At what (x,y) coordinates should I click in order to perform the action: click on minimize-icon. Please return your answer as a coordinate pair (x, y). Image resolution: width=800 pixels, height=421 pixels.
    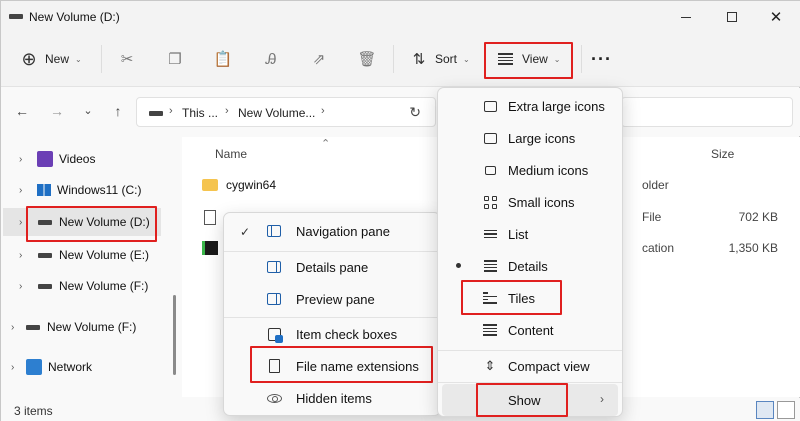
    Looking at the image, I should click on (686, 17).